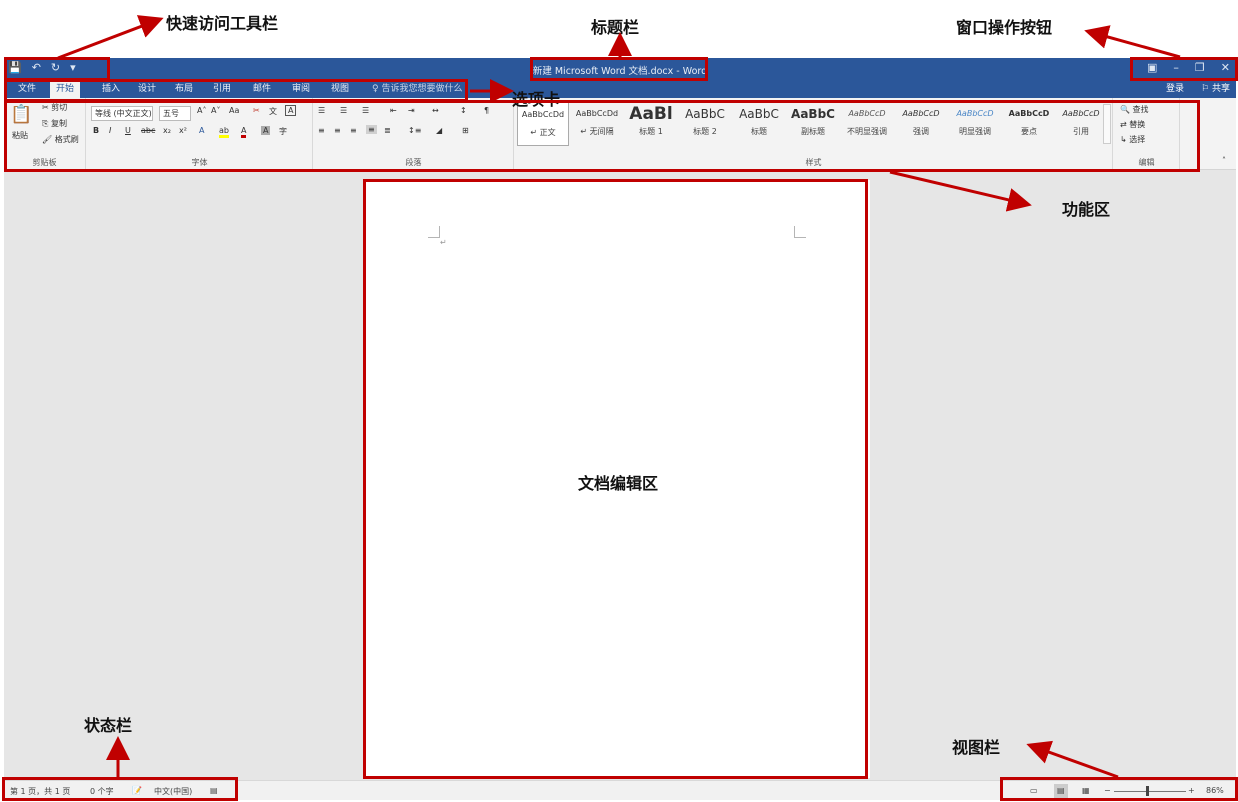 This screenshot has width=1238, height=802. I want to click on styles-scroll, so click(1107, 124).